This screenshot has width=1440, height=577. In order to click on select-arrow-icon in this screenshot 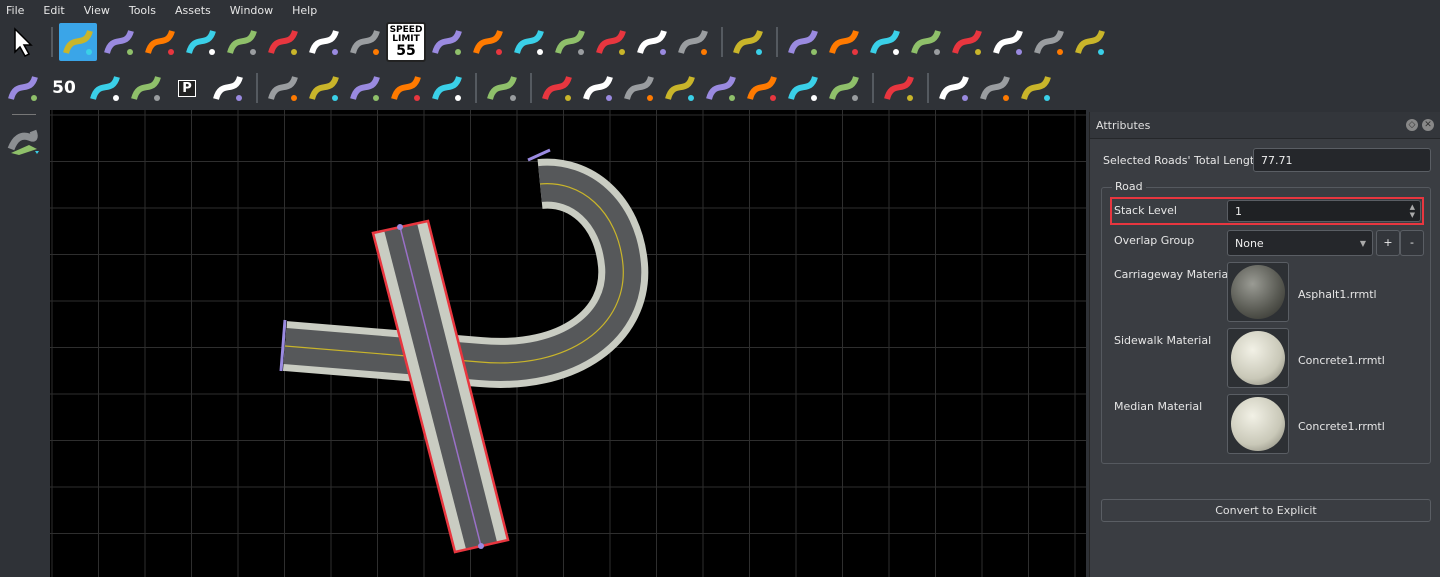, I will do `click(23, 42)`.